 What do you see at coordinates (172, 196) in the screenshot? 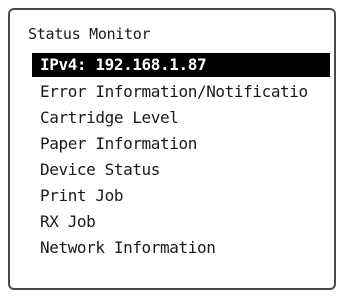
I see `menu-item-print-job: Print Job` at bounding box center [172, 196].